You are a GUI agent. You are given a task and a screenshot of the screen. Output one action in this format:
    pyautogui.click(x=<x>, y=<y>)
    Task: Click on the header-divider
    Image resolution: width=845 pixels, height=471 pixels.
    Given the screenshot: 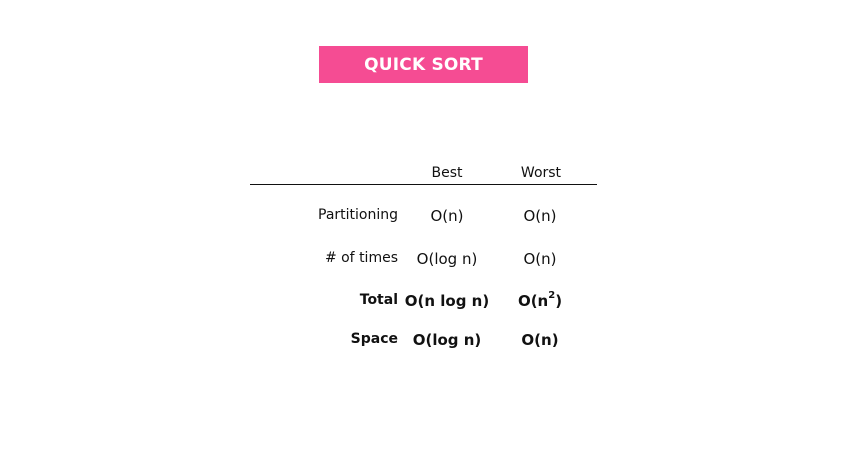 What is the action you would take?
    pyautogui.click(x=423, y=184)
    